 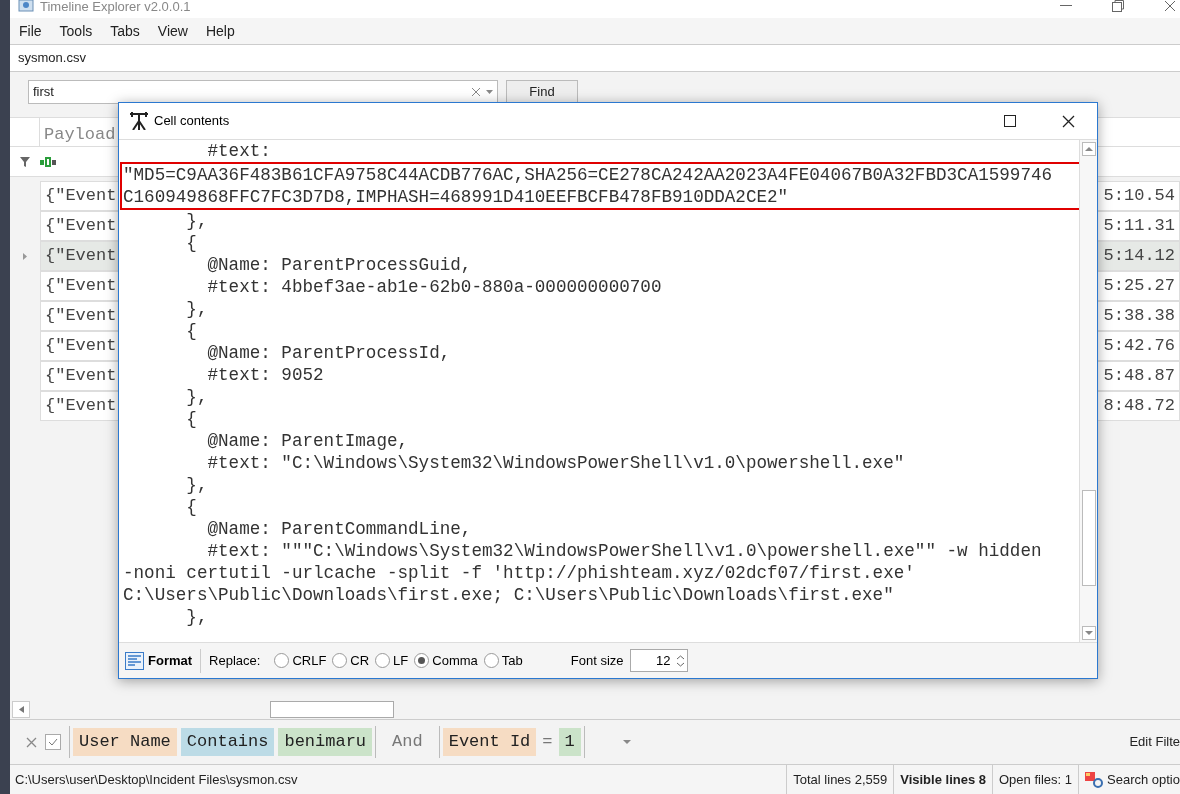 I want to click on filter-token: =, so click(x=547, y=742).